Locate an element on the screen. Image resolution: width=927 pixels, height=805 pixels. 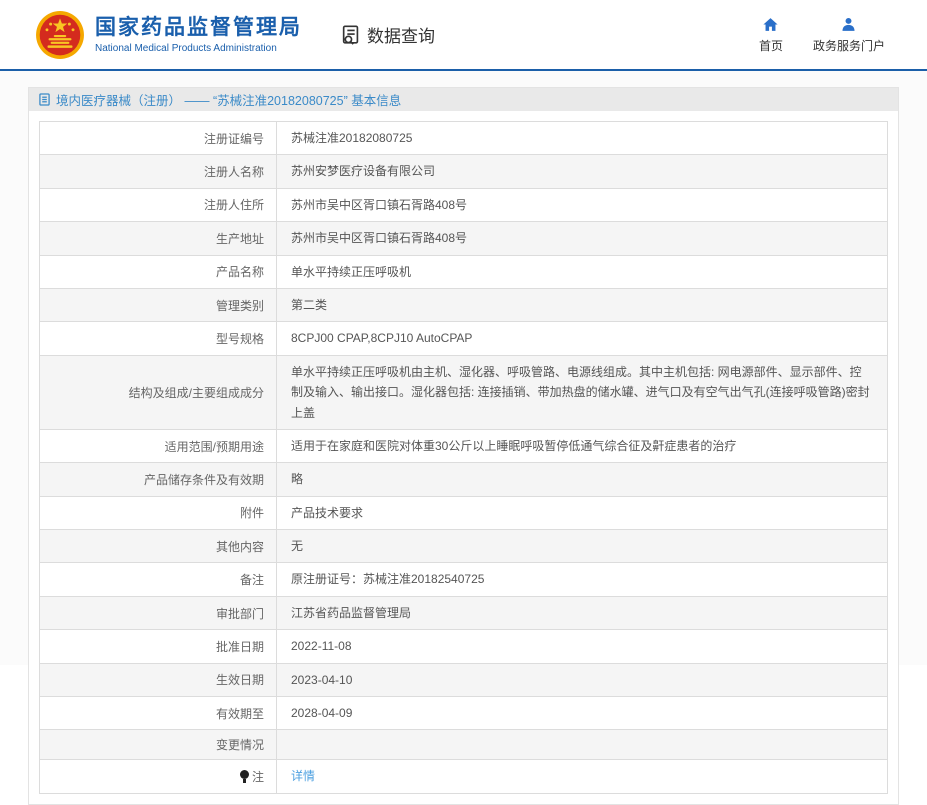
row-label: 批准日期 is located at coordinates (158, 646).